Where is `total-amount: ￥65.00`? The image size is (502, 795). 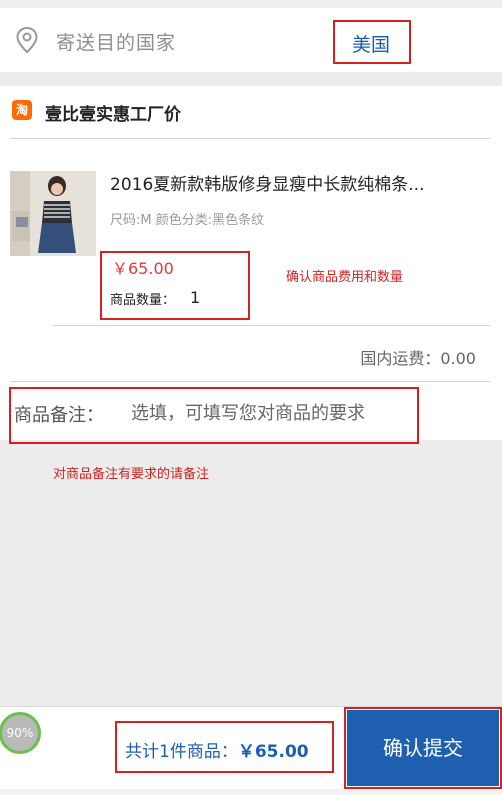
total-amount: ￥65.00 is located at coordinates (273, 752).